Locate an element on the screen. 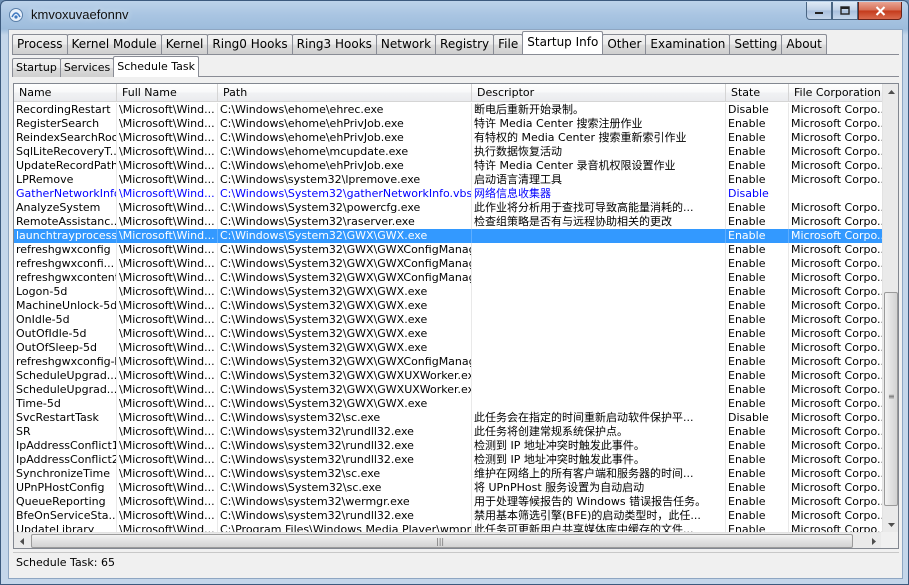 The height and width of the screenshot is (585, 909). tab-process: Process is located at coordinates (40, 44).